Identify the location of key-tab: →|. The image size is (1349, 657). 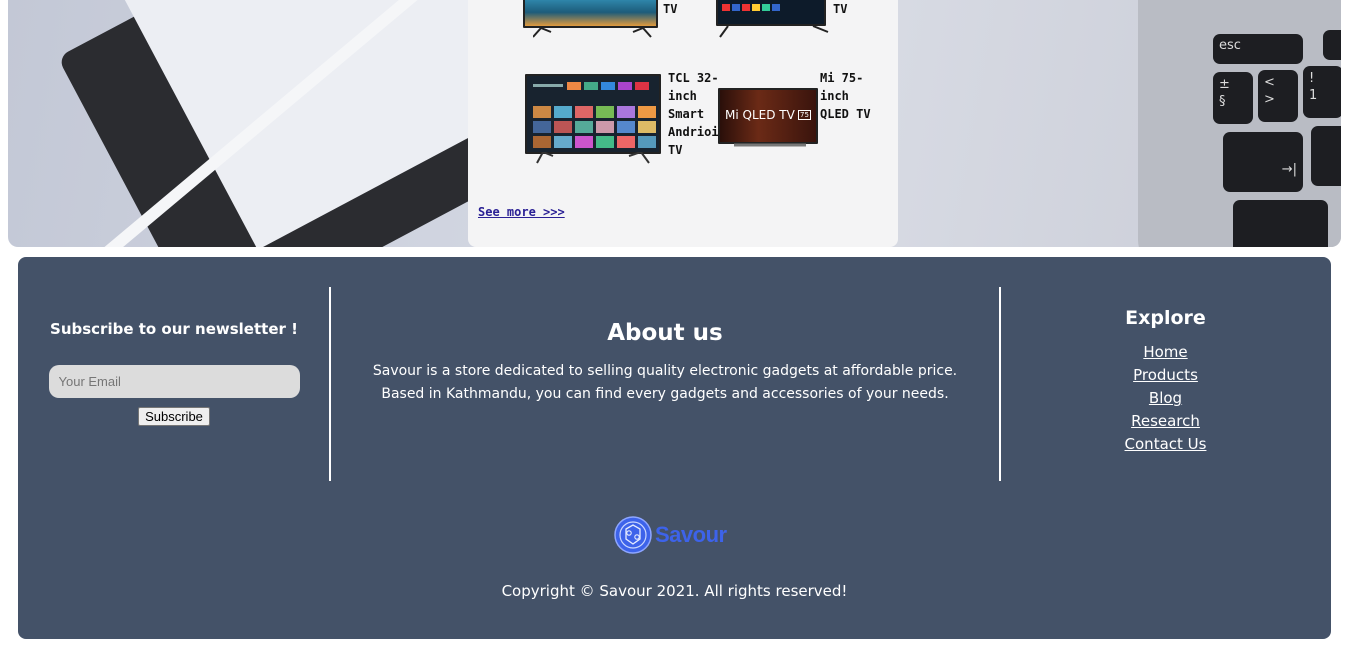
(1263, 162).